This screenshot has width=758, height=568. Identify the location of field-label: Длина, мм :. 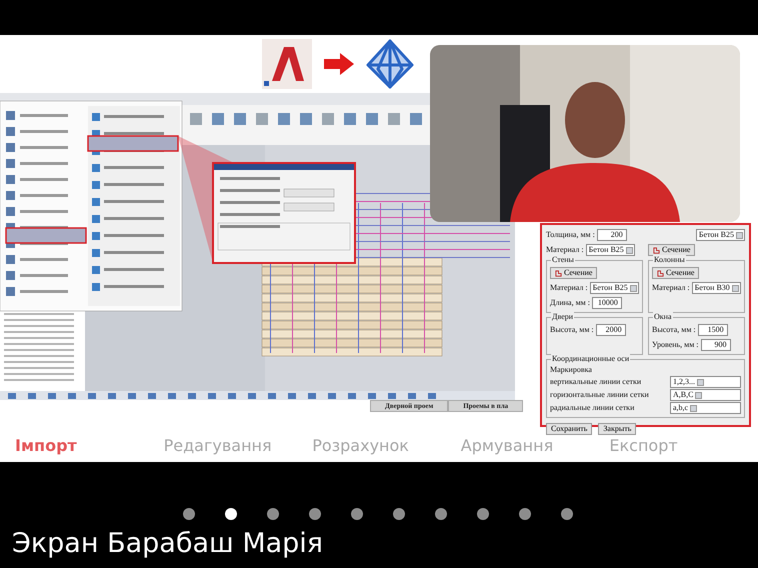
(570, 303).